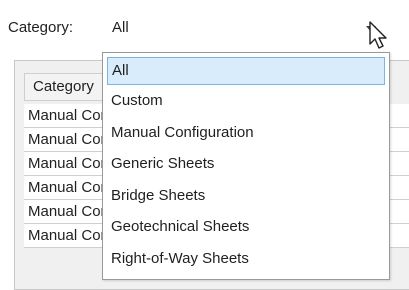 The height and width of the screenshot is (290, 409). What do you see at coordinates (378, 35) in the screenshot?
I see `mouse-cursor-icon` at bounding box center [378, 35].